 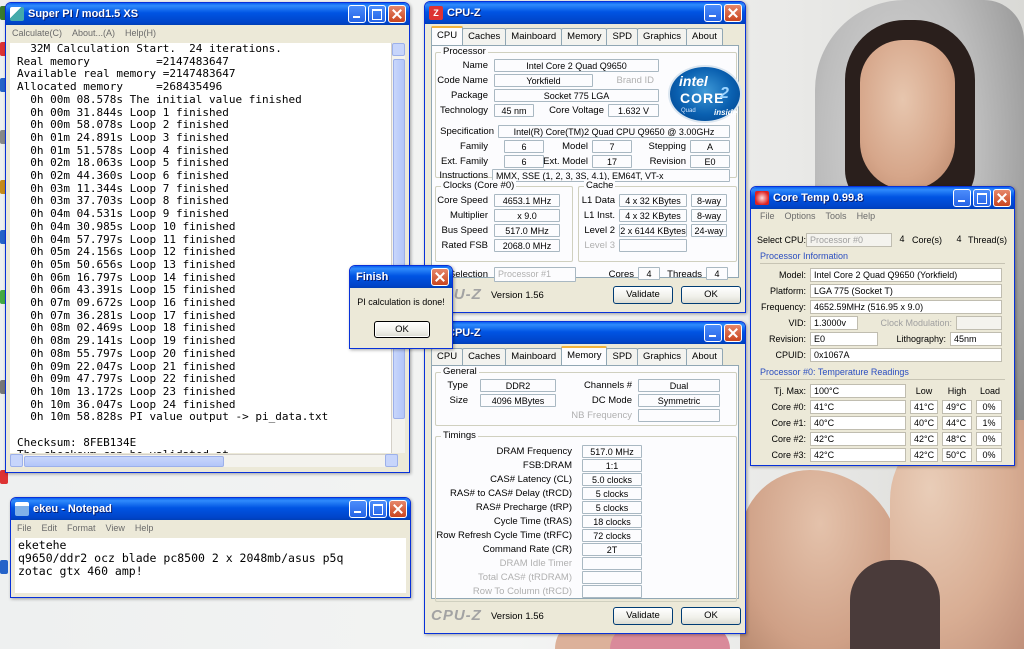 What do you see at coordinates (457, 385) in the screenshot?
I see `type-label: Type` at bounding box center [457, 385].